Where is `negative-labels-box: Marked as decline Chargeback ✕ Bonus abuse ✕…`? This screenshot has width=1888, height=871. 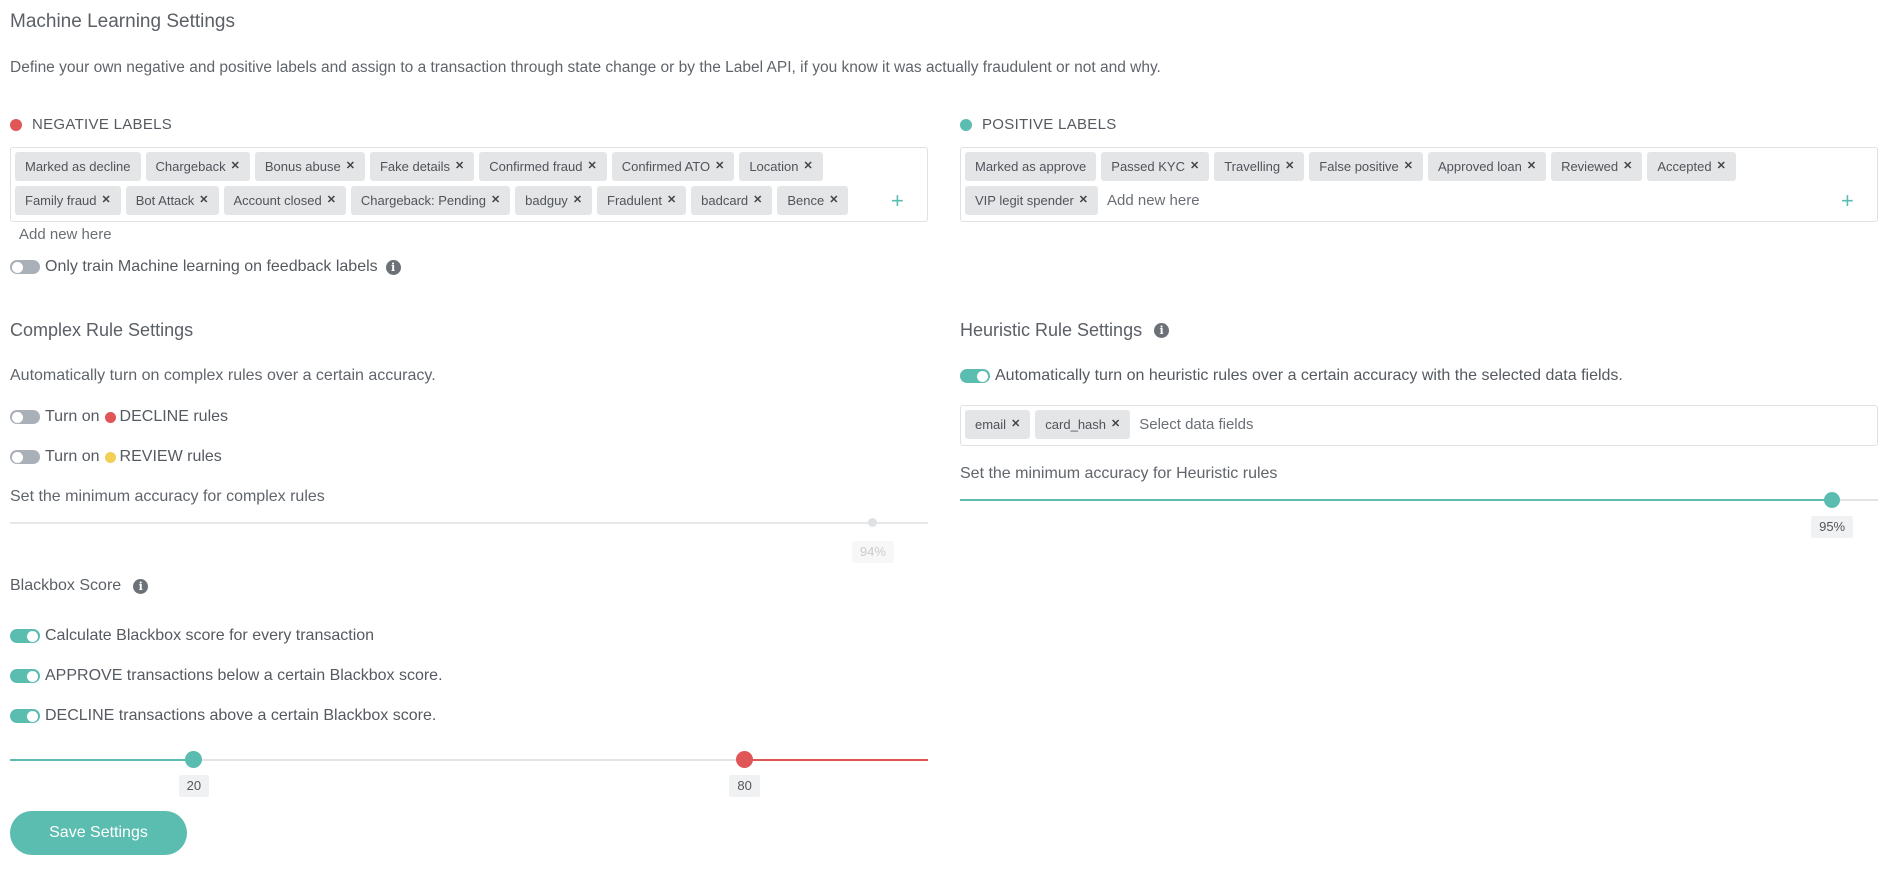
negative-labels-box: Marked as decline Chargeback ✕ Bonus abuse ✕… is located at coordinates (469, 198).